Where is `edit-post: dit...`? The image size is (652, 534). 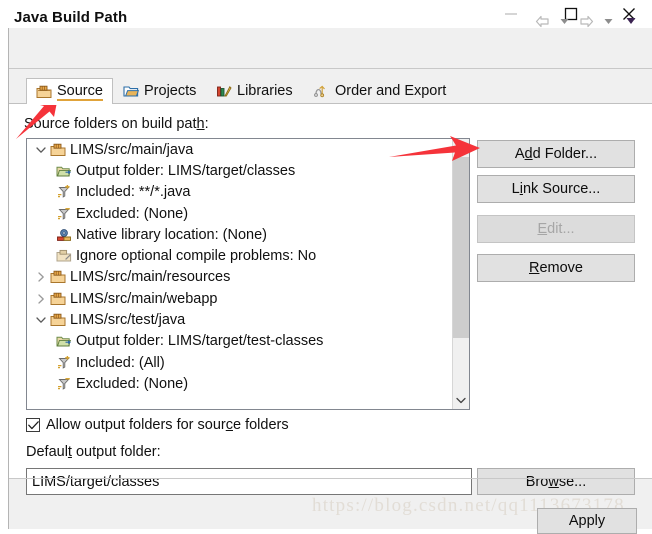
edit-post: dit... is located at coordinates (561, 229).